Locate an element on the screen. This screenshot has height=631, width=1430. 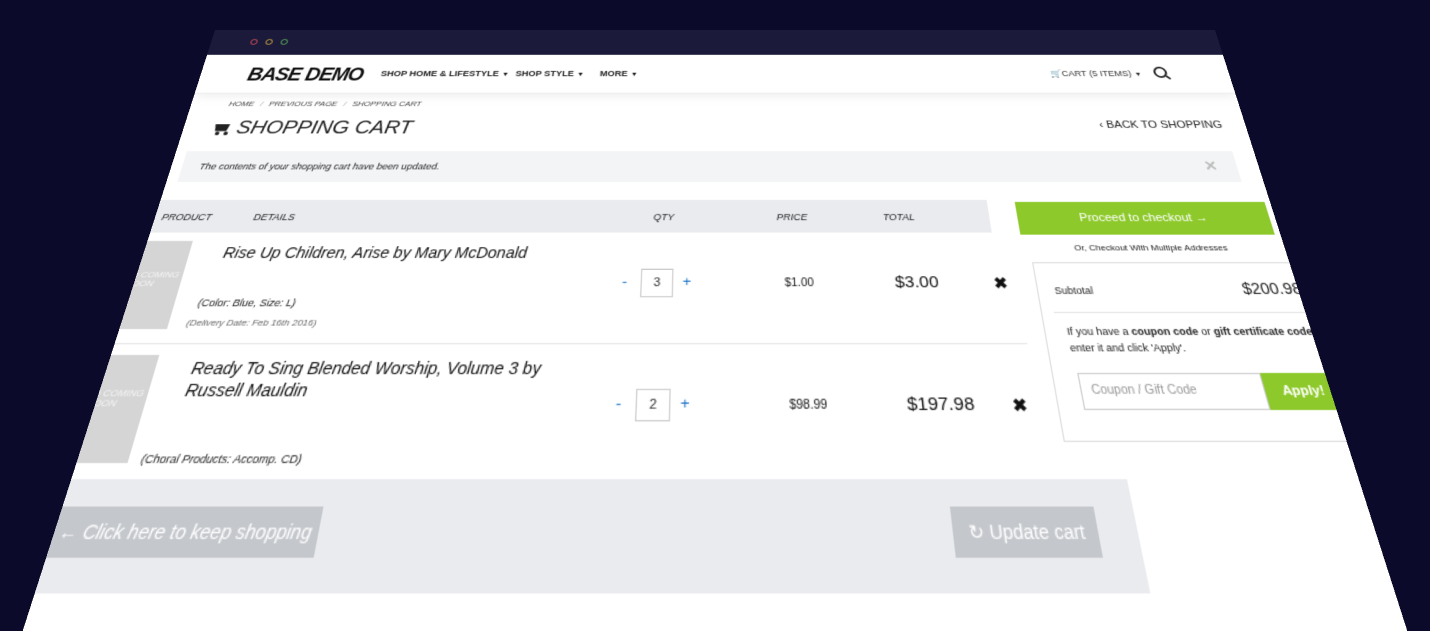
subtotal-value: $200.98 is located at coordinates (1272, 289).